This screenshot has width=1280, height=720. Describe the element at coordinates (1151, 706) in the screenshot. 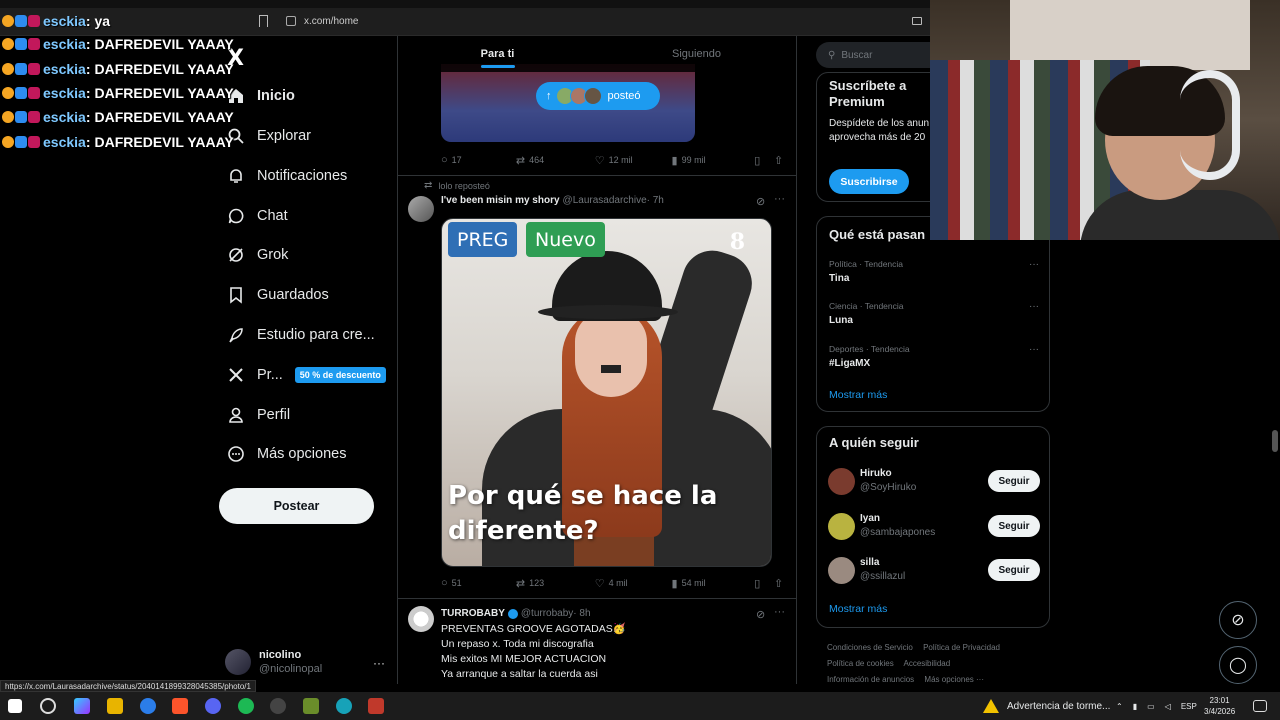

I see `network-icon: ▭` at that location.